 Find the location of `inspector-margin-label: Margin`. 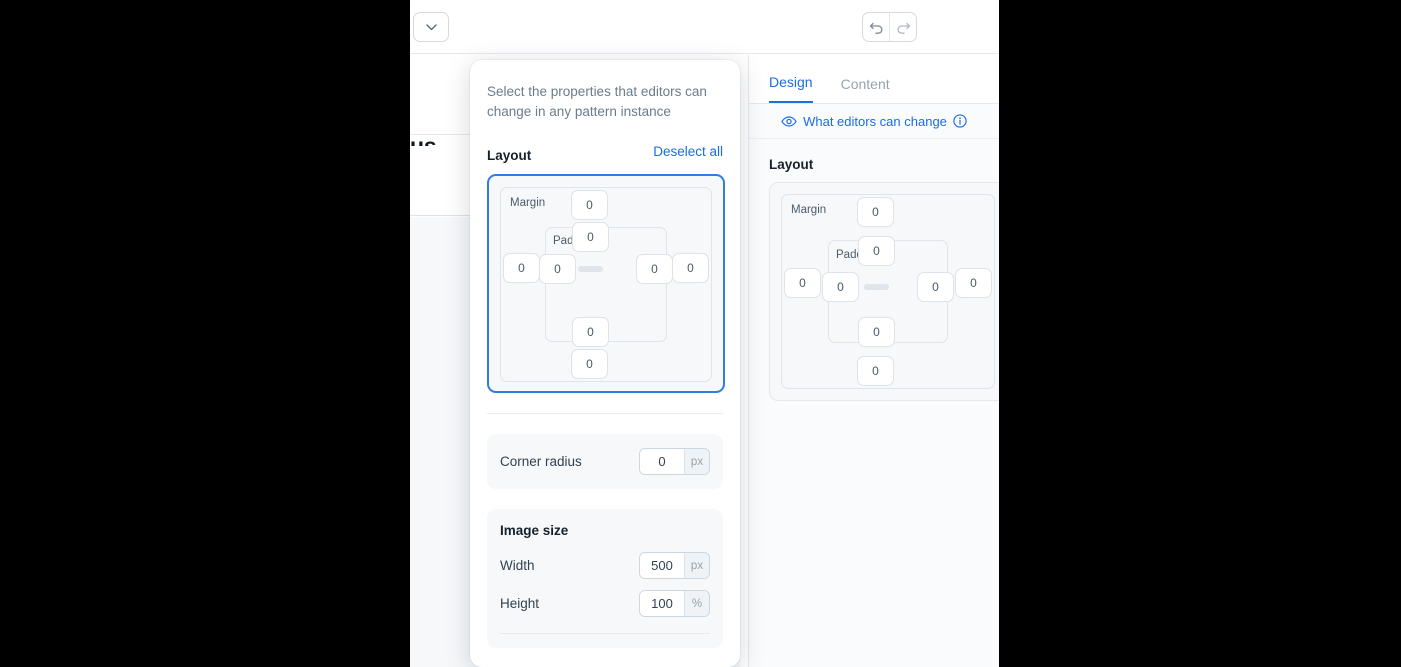

inspector-margin-label: Margin is located at coordinates (809, 210).